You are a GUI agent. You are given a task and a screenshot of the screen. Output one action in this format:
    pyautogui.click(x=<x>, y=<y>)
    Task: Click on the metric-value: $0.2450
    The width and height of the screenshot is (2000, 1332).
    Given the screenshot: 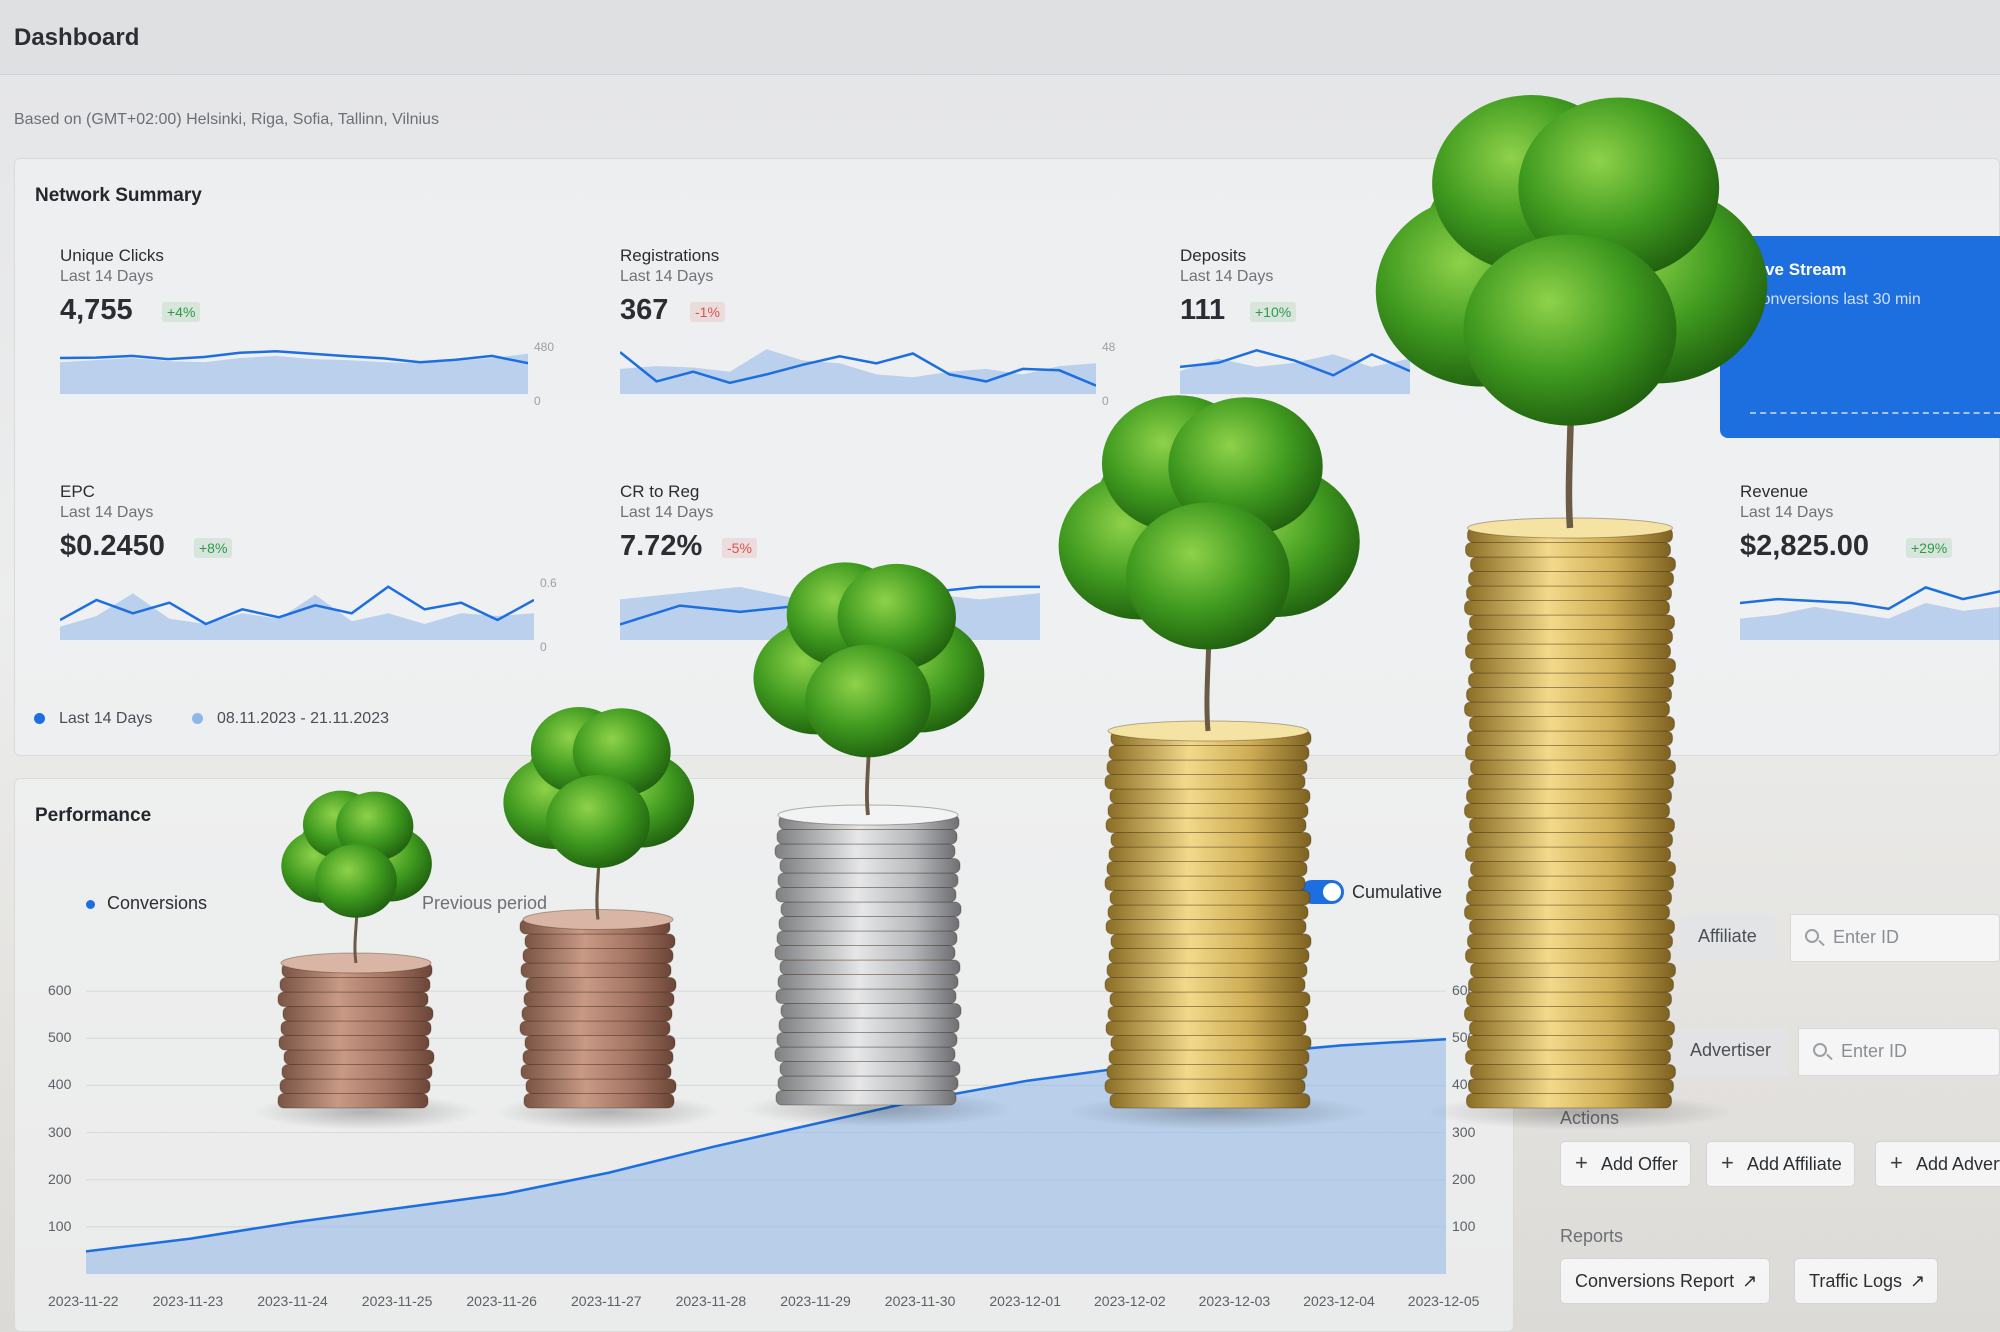 What is the action you would take?
    pyautogui.click(x=112, y=546)
    